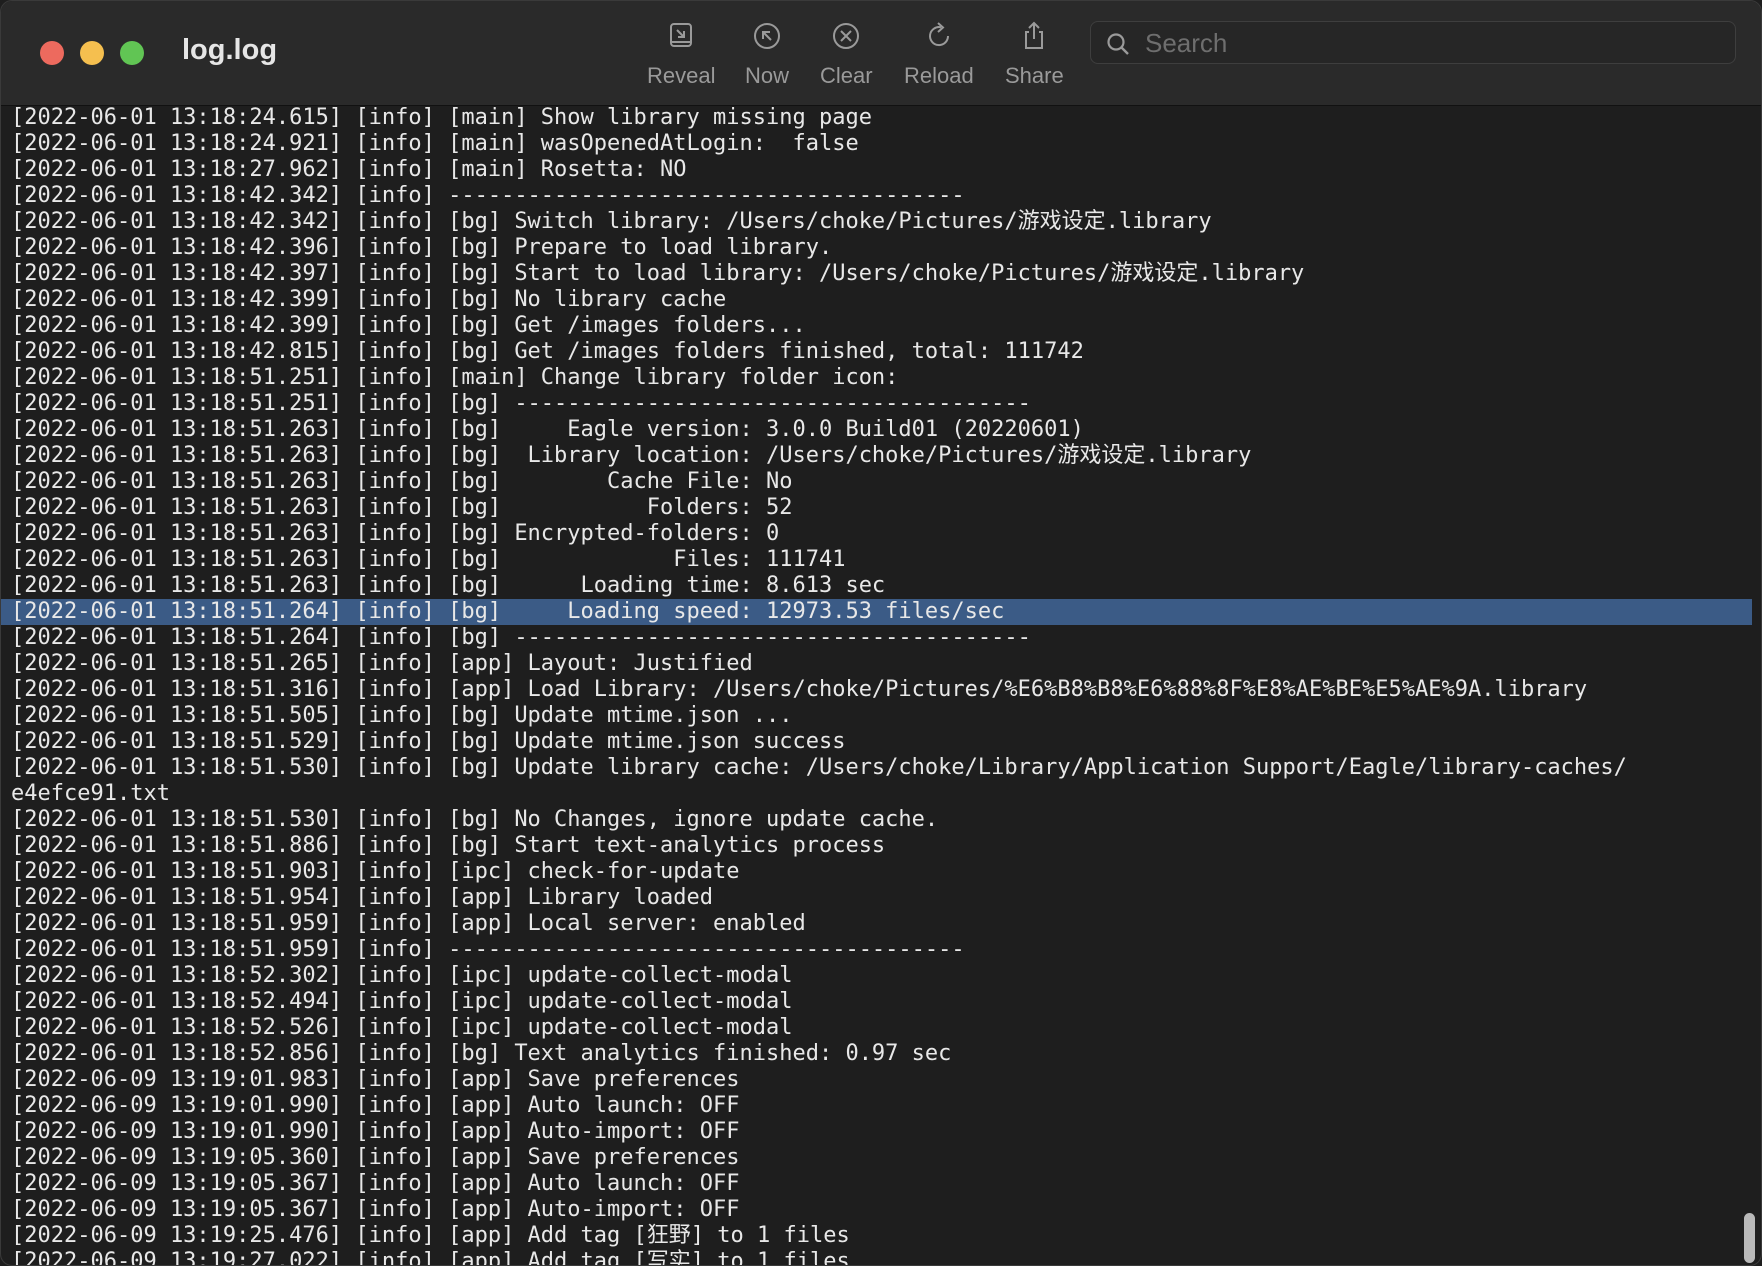 The height and width of the screenshot is (1266, 1762). Describe the element at coordinates (767, 54) in the screenshot. I see `now-button: Now` at that location.